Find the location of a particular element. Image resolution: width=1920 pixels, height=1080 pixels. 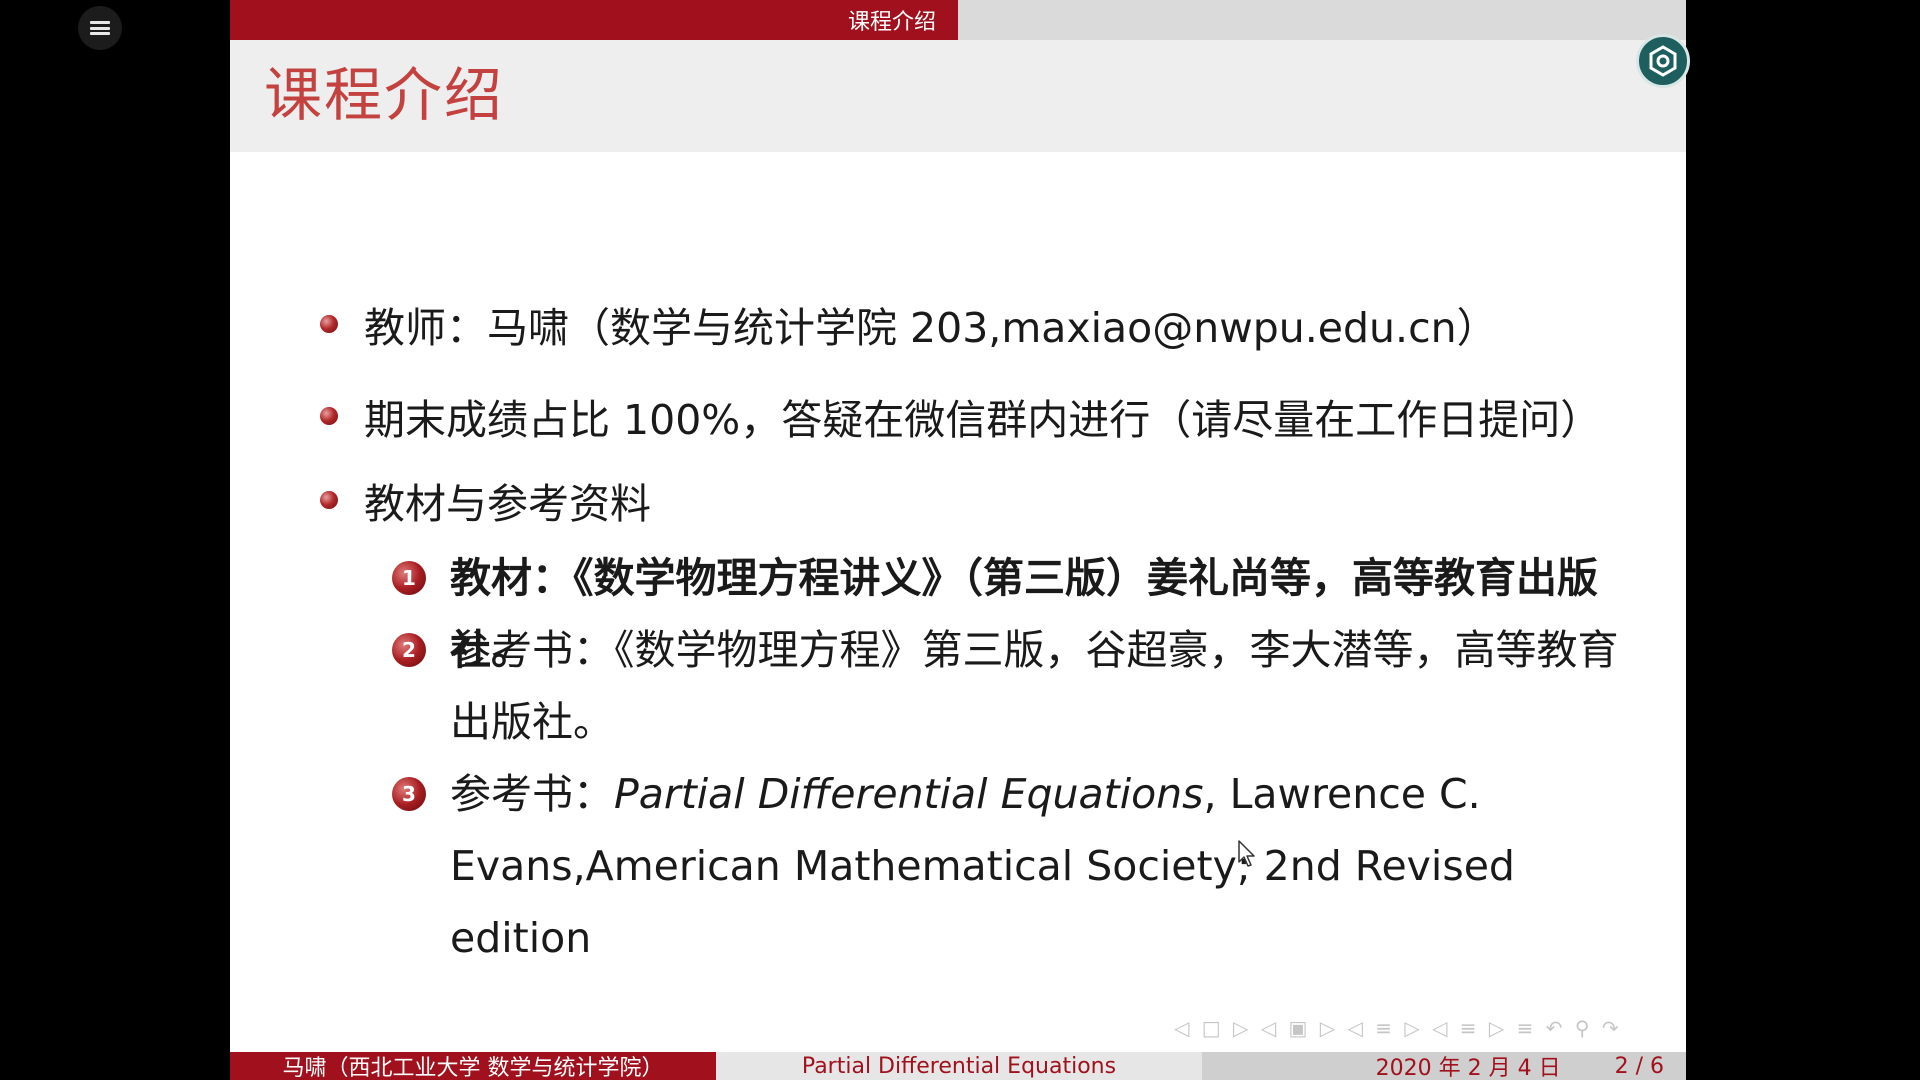

bullet-item-materials: 教材与参考资料 is located at coordinates (485, 500).